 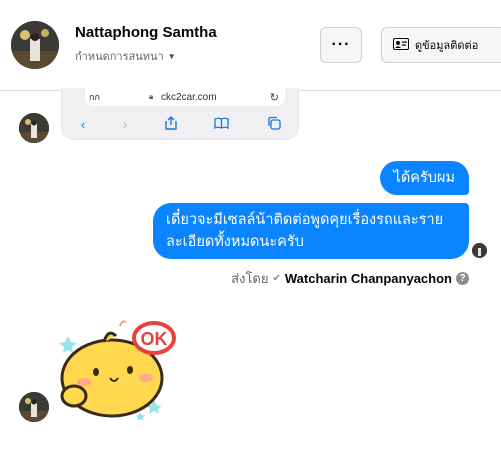 I want to click on sticker-ok-text: OK, so click(x=154, y=339).